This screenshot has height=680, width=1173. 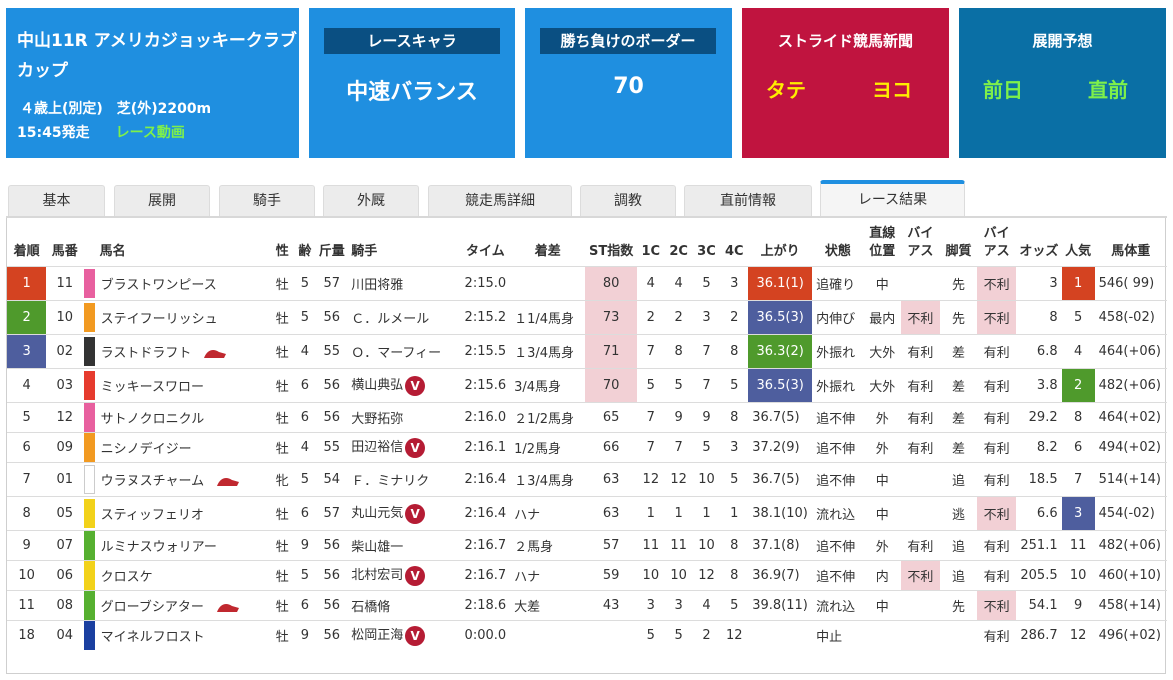 I want to click on horse-name-link: ミッキースワロー, so click(x=152, y=387).